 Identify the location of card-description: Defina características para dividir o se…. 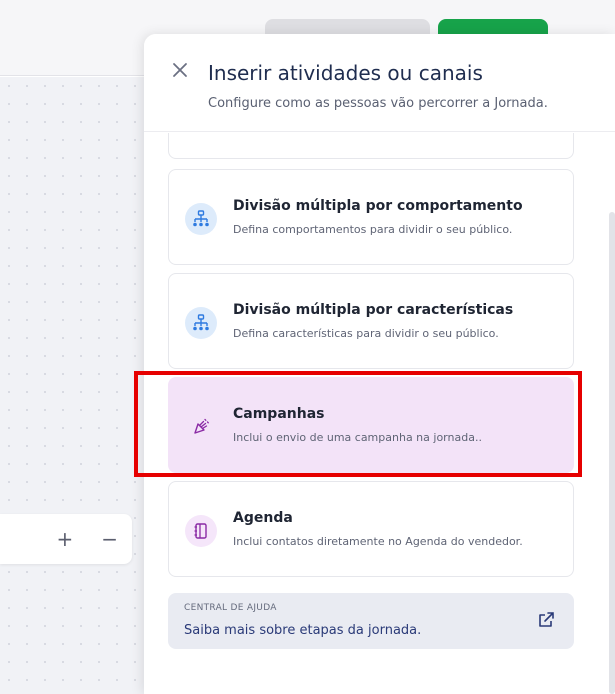
(366, 333).